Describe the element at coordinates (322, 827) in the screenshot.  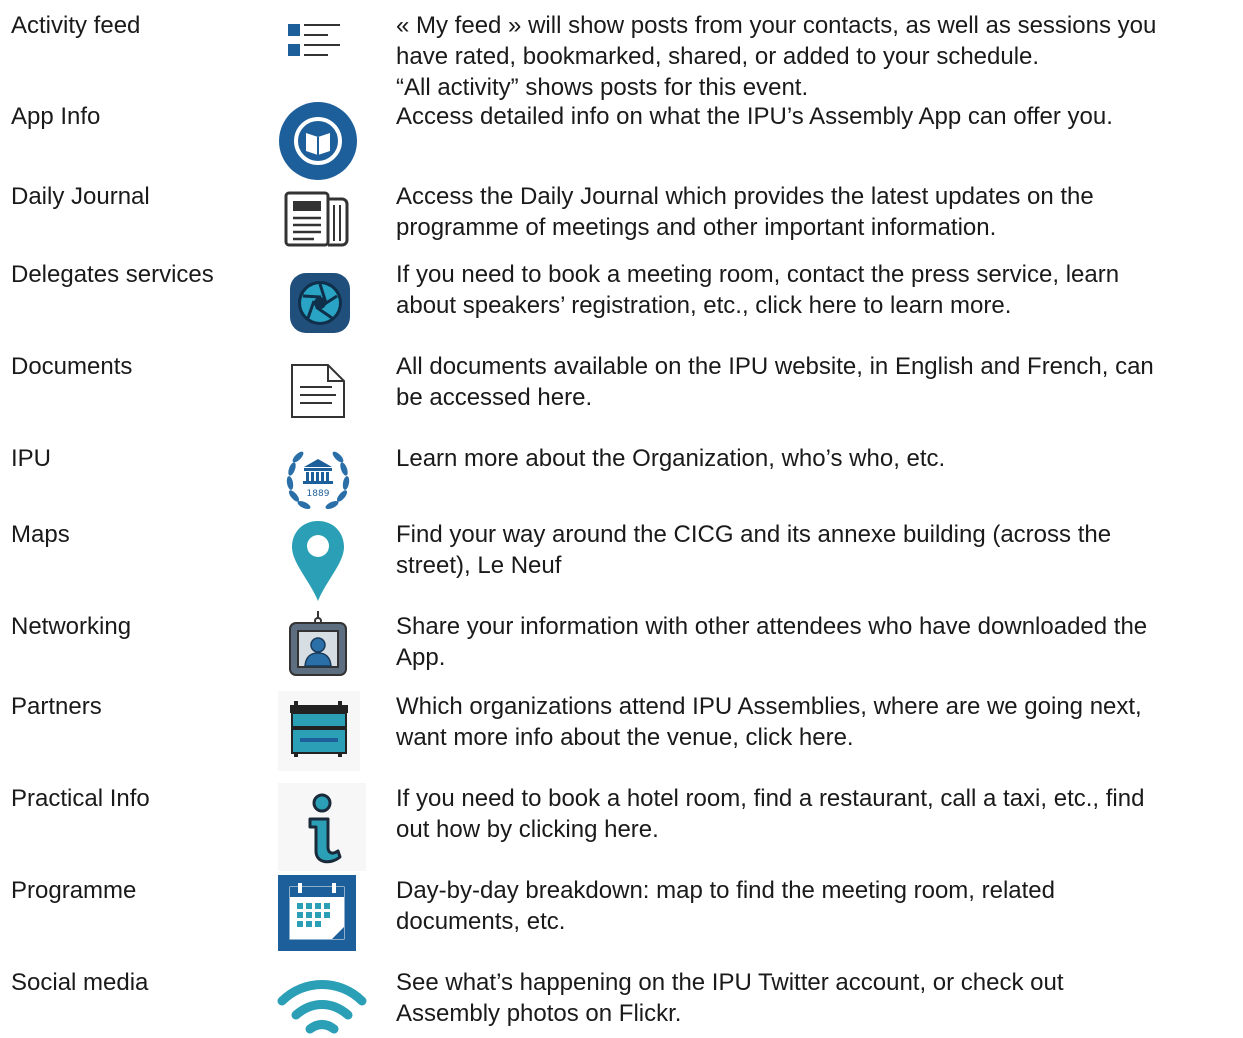
I see `info-icon` at that location.